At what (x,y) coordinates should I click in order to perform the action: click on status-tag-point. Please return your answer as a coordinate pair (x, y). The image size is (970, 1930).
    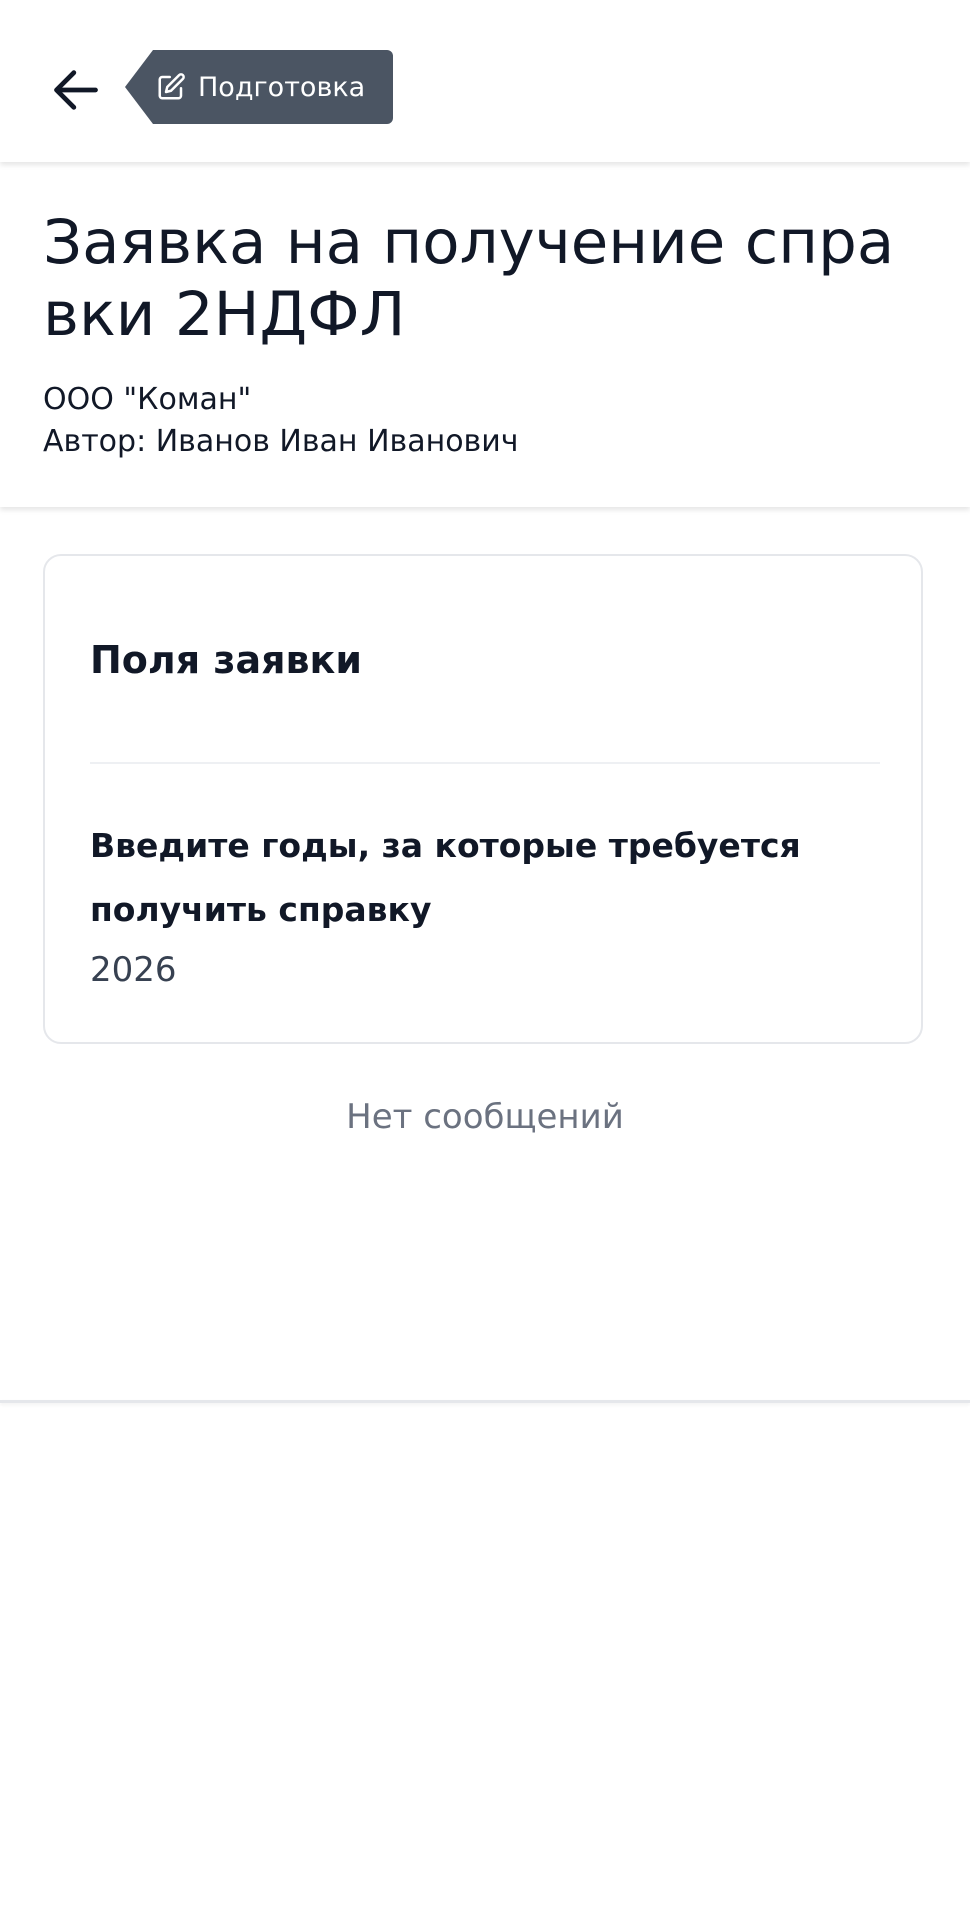
    Looking at the image, I should click on (139, 87).